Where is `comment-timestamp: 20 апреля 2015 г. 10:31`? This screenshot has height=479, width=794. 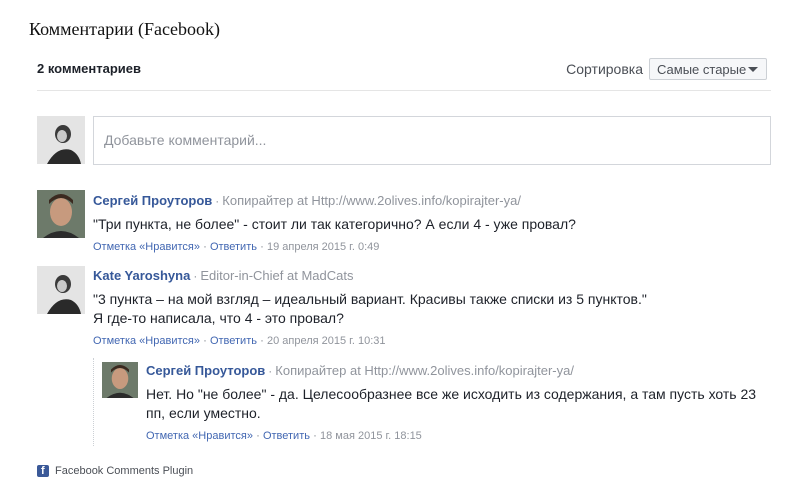 comment-timestamp: 20 апреля 2015 г. 10:31 is located at coordinates (326, 341).